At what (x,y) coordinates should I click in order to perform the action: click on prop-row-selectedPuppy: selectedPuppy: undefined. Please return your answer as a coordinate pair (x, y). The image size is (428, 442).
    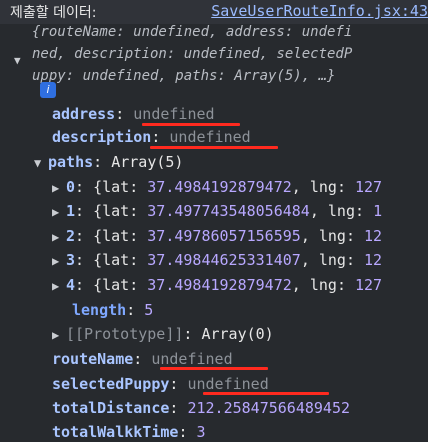
    Looking at the image, I should click on (160, 384).